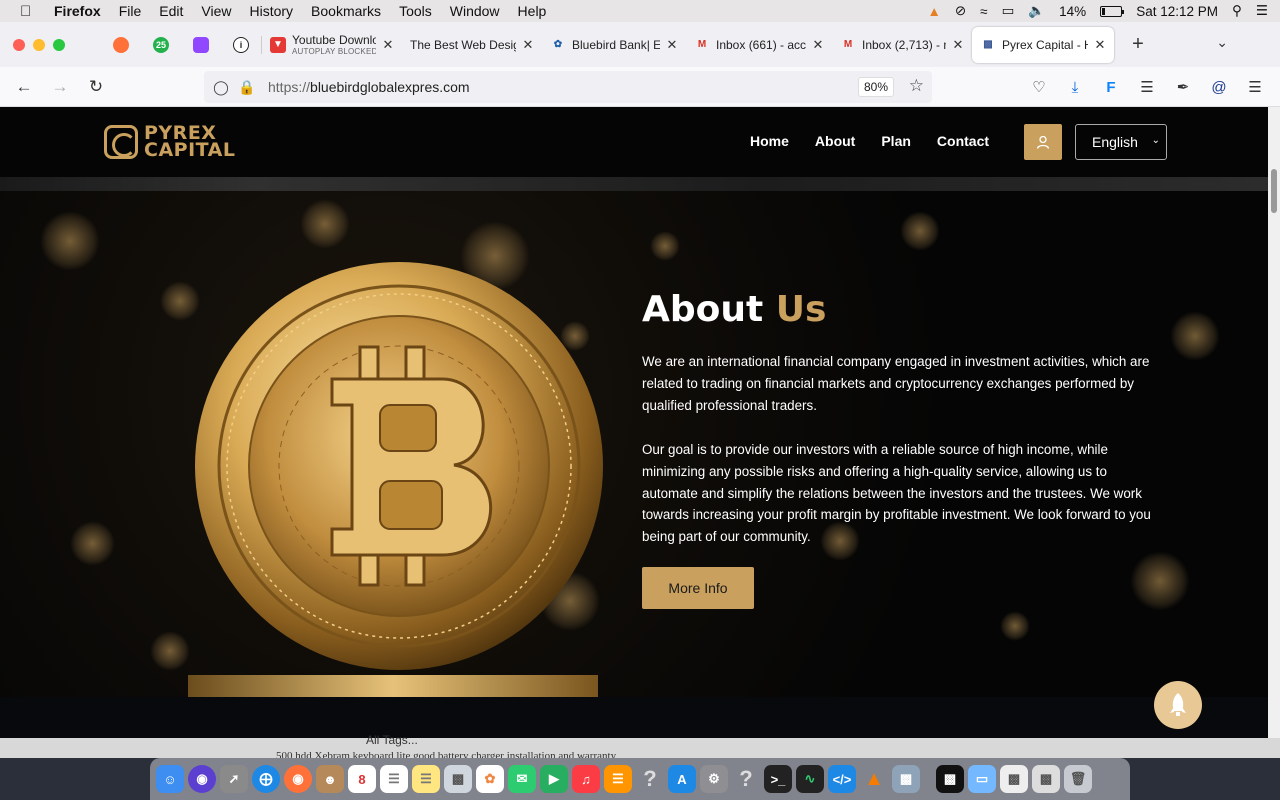 Image resolution: width=1280 pixels, height=800 pixels. What do you see at coordinates (216, 11) in the screenshot?
I see `menu-view: View` at bounding box center [216, 11].